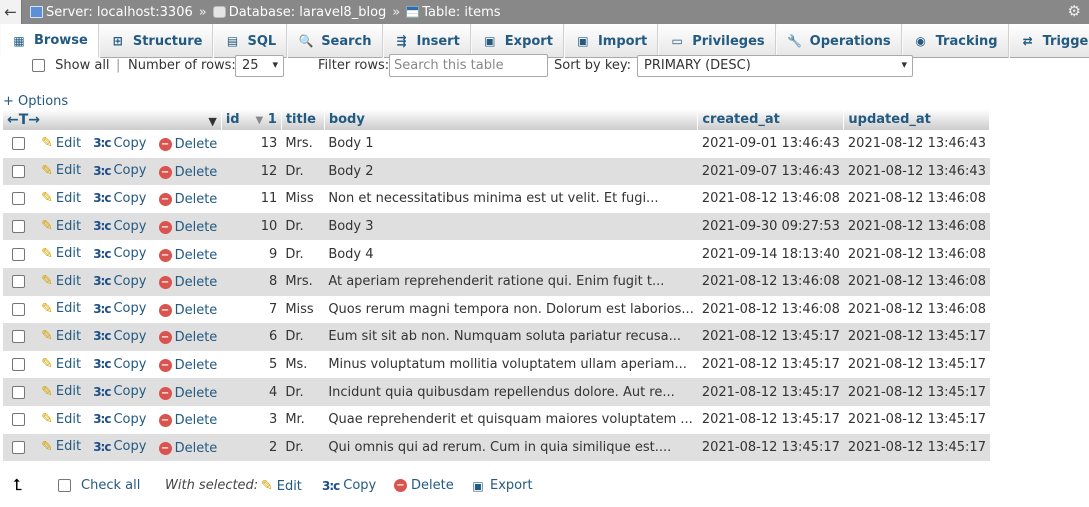  What do you see at coordinates (501, 485) in the screenshot?
I see `bulk-export-button: ▣ Export` at bounding box center [501, 485].